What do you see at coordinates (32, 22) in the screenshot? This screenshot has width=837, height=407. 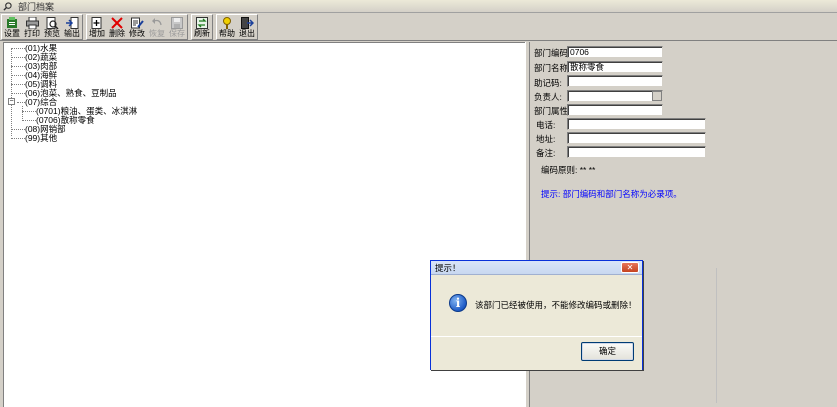 I see `print-icon` at bounding box center [32, 22].